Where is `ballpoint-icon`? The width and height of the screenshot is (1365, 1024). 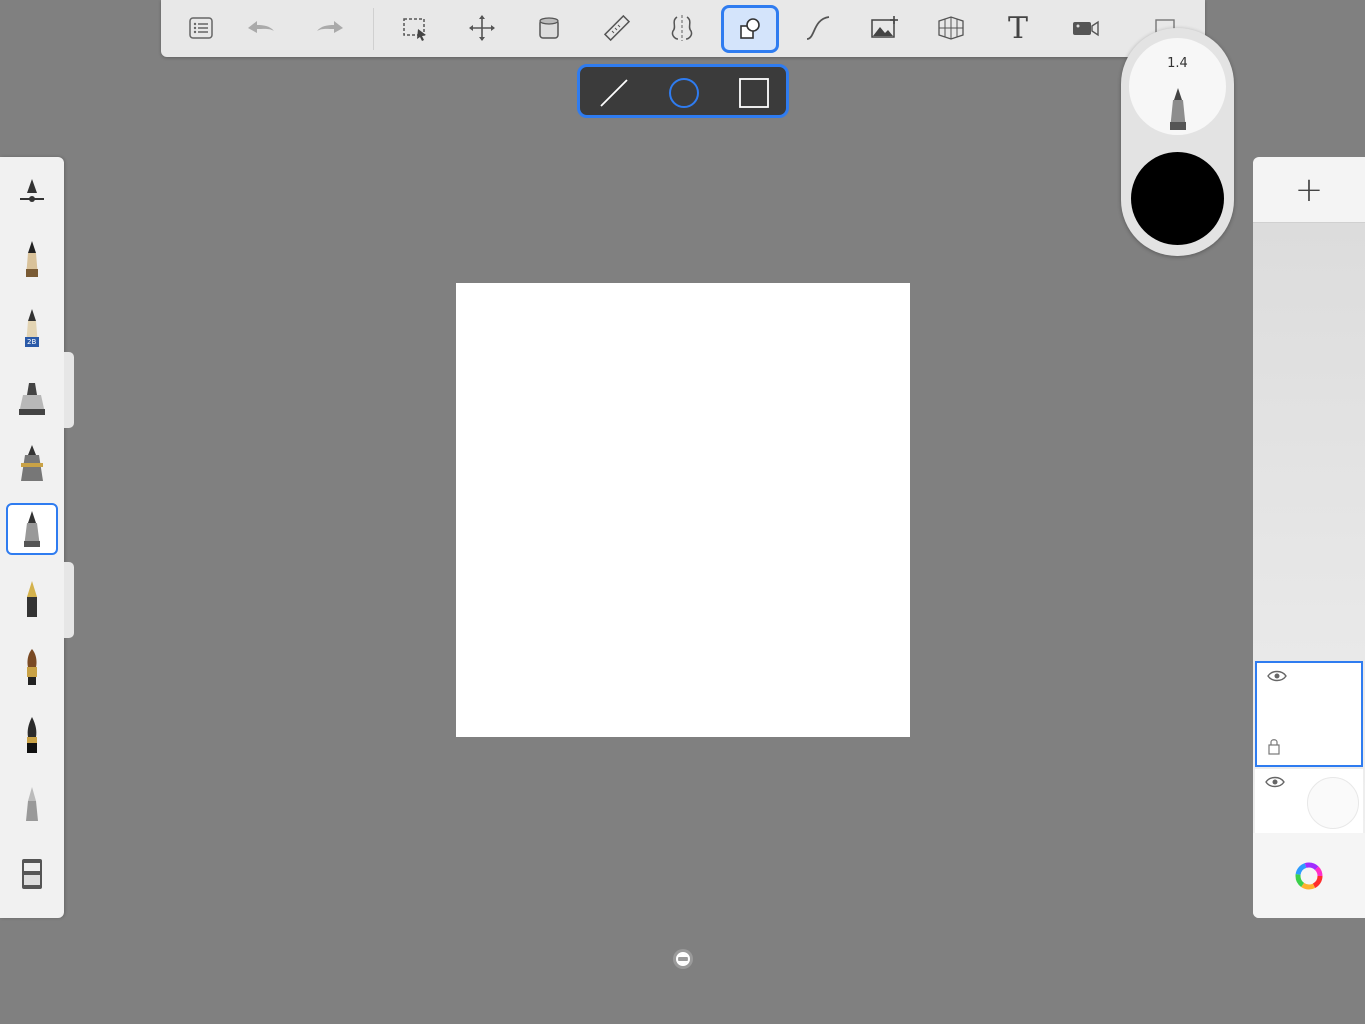 ballpoint-icon is located at coordinates (32, 529).